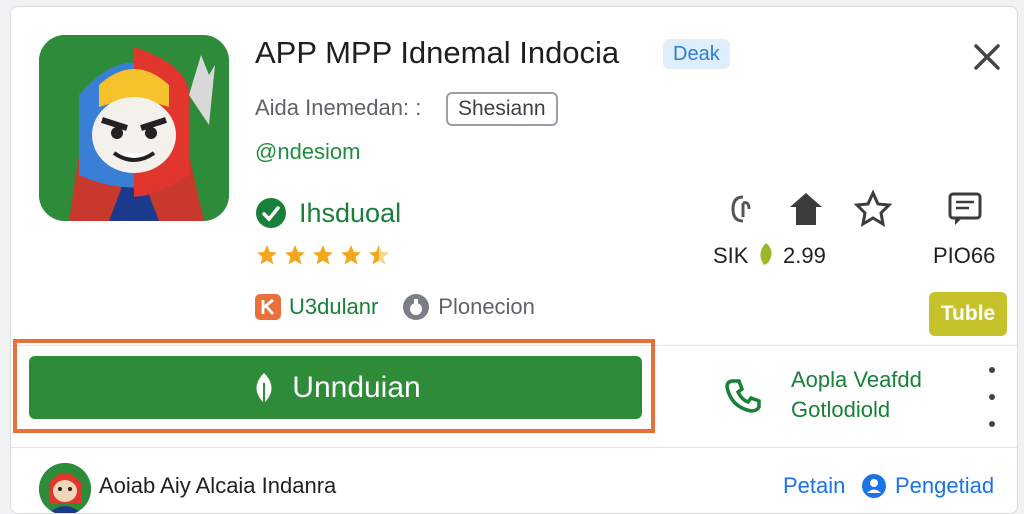 The height and width of the screenshot is (514, 1024). I want to click on house-icon, so click(806, 209).